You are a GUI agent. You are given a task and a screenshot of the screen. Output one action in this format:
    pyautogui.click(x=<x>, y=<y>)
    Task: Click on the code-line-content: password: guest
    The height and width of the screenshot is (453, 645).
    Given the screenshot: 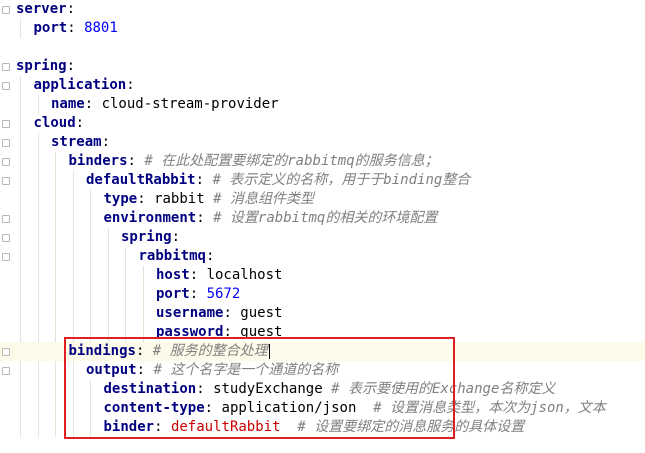 What is the action you would take?
    pyautogui.click(x=219, y=332)
    